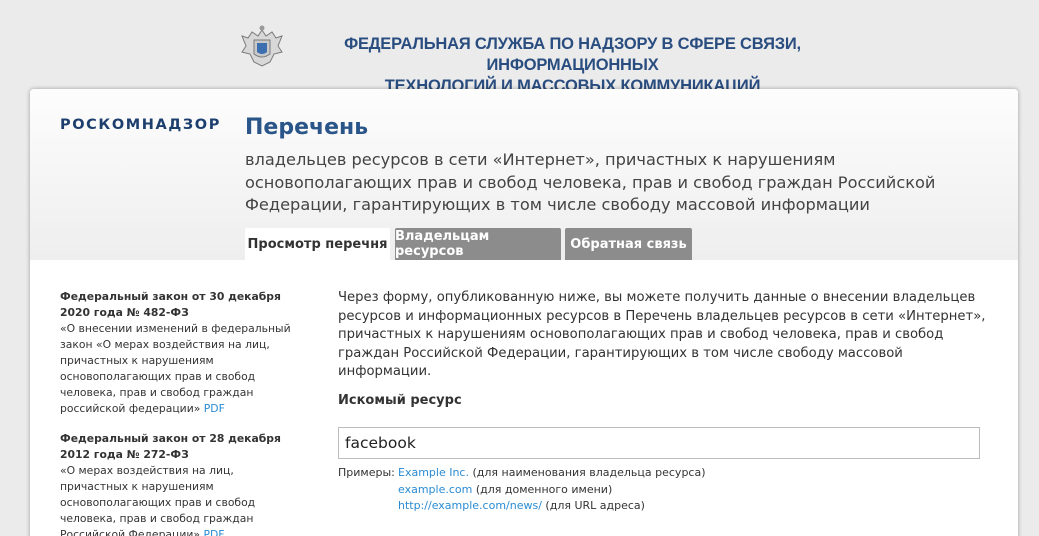  What do you see at coordinates (307, 127) in the screenshot?
I see `page-title: Перечень` at bounding box center [307, 127].